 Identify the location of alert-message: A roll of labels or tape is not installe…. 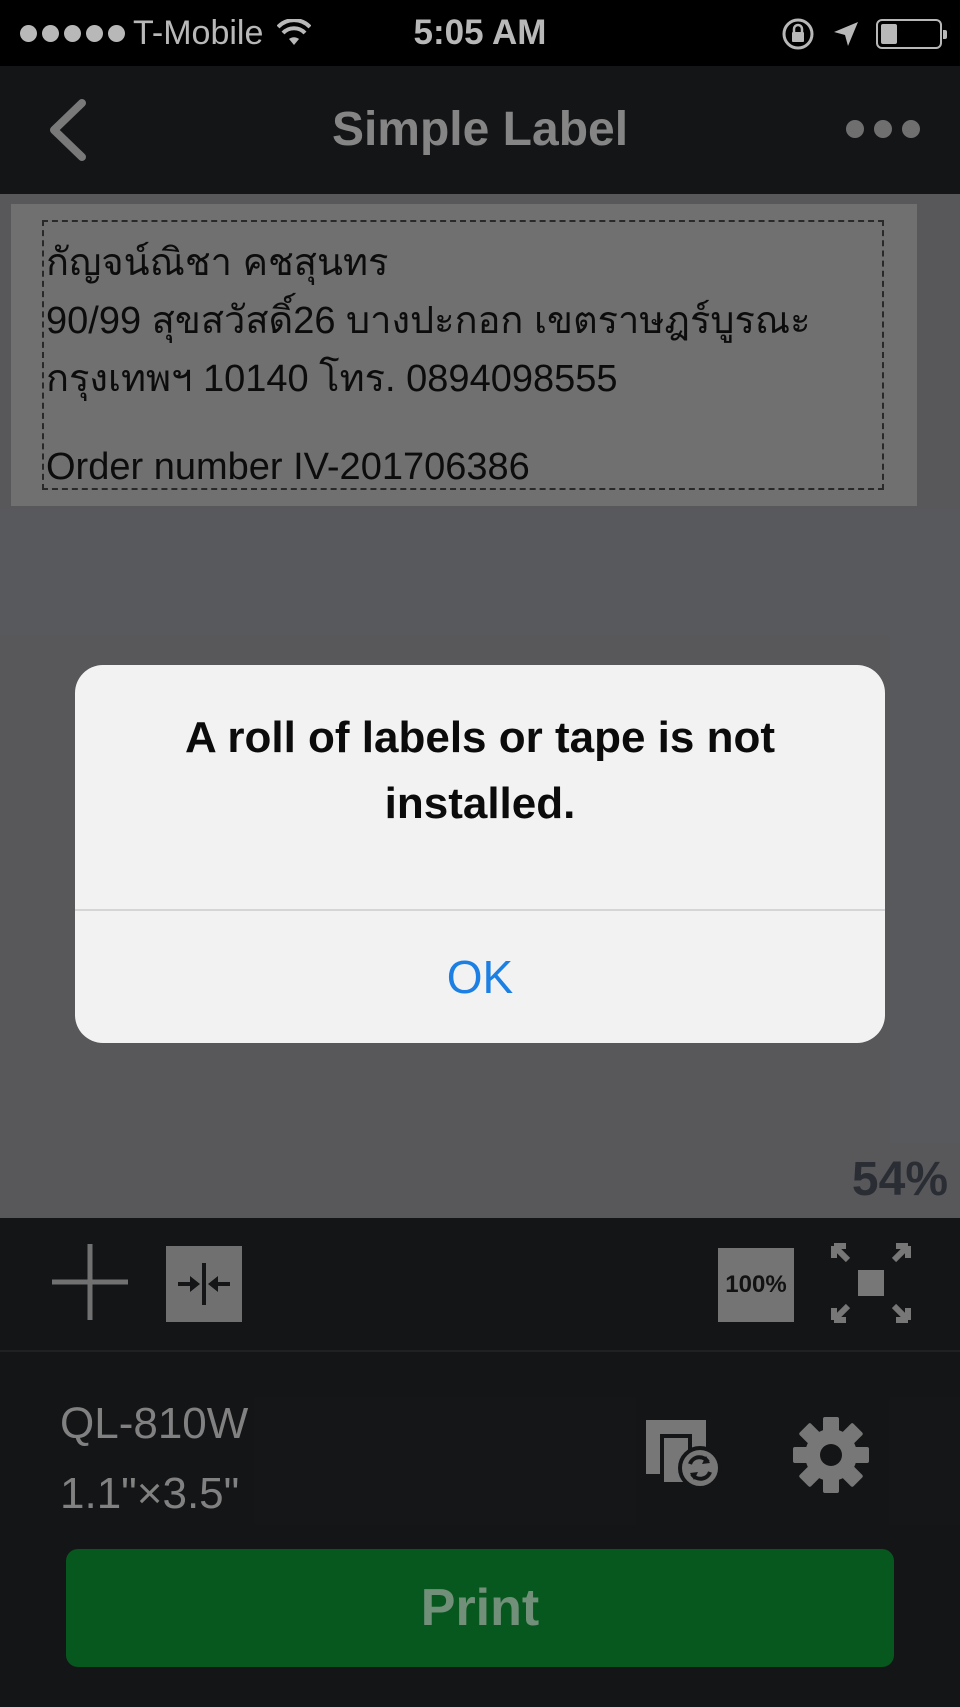
(479, 770).